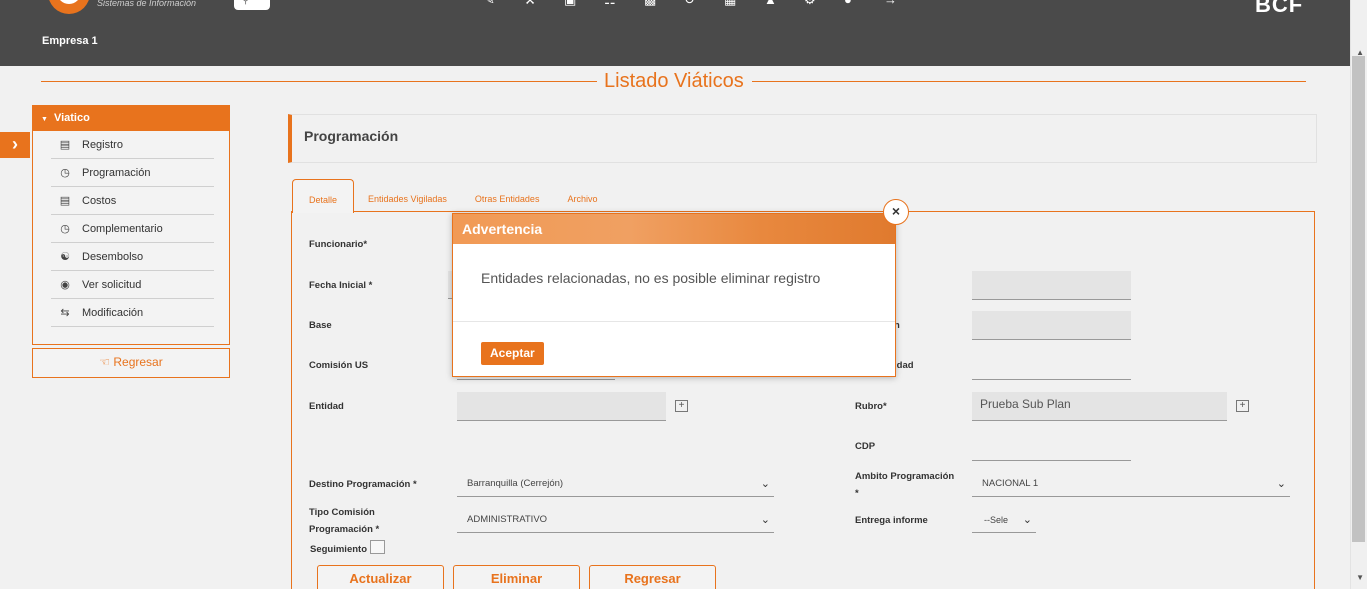 The image size is (1367, 589). What do you see at coordinates (99, 200) in the screenshot?
I see `sidebar-item-label: Costos` at bounding box center [99, 200].